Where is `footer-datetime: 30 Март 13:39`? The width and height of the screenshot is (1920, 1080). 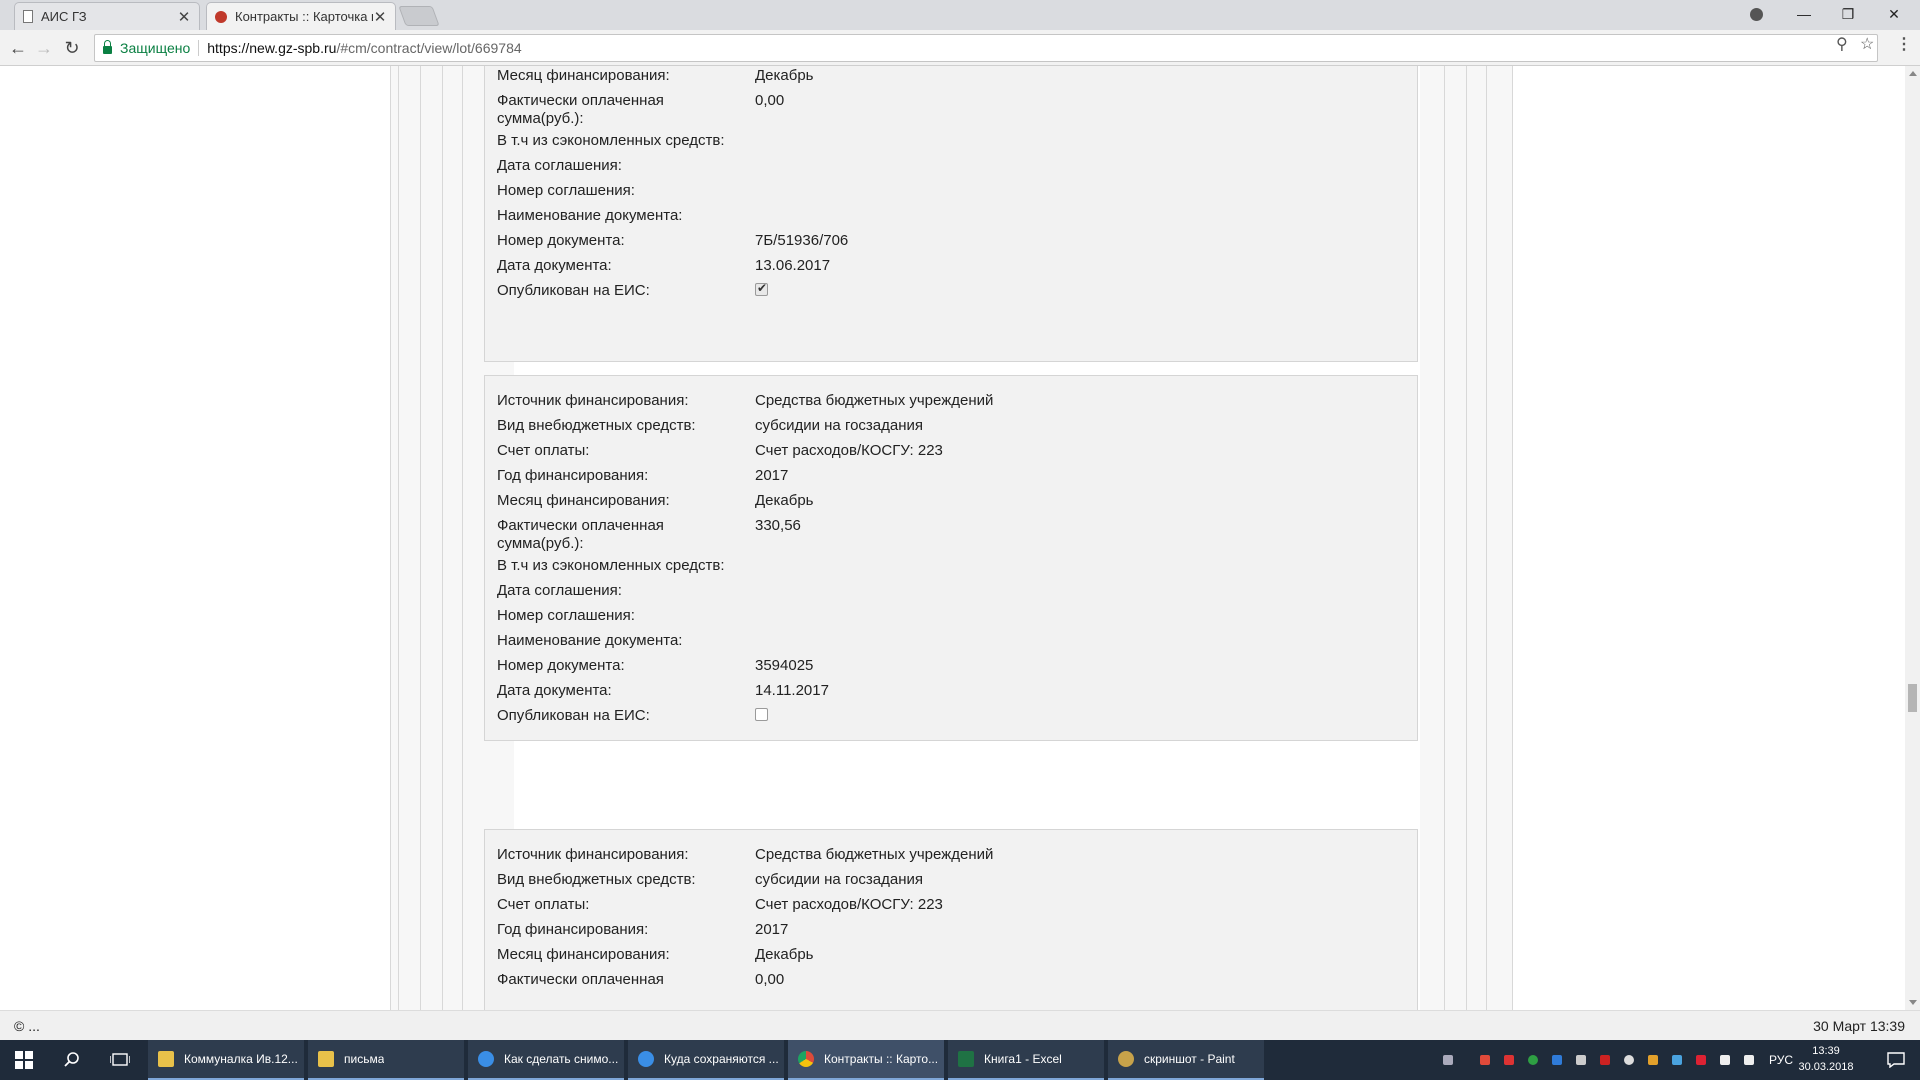
footer-datetime: 30 Март 13:39 is located at coordinates (1859, 1026).